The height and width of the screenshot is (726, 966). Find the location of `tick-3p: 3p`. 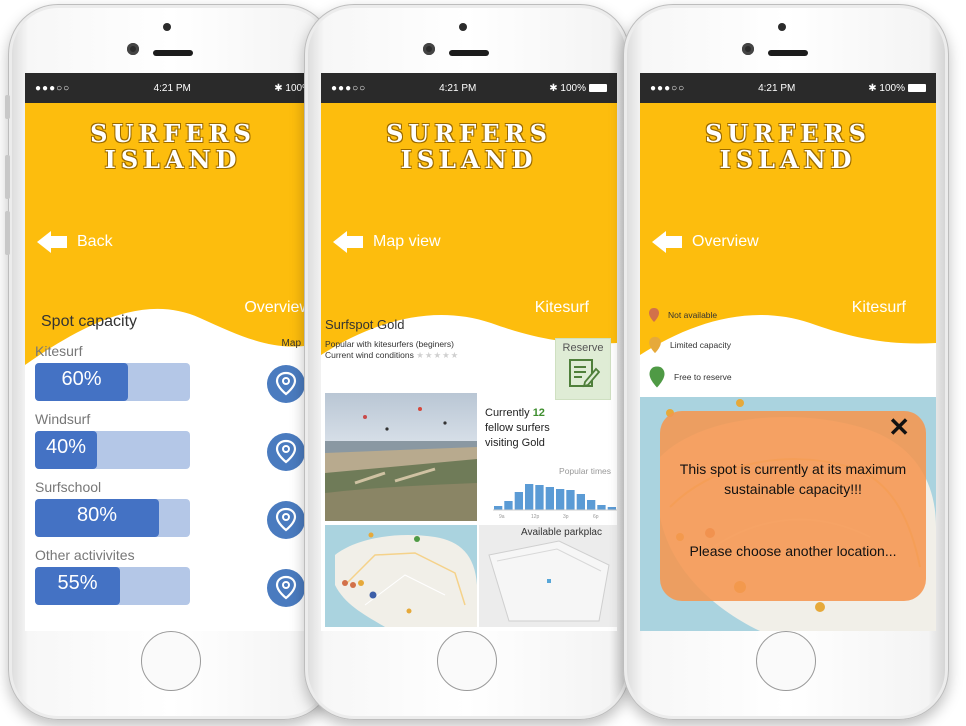

tick-3p: 3p is located at coordinates (566, 517).